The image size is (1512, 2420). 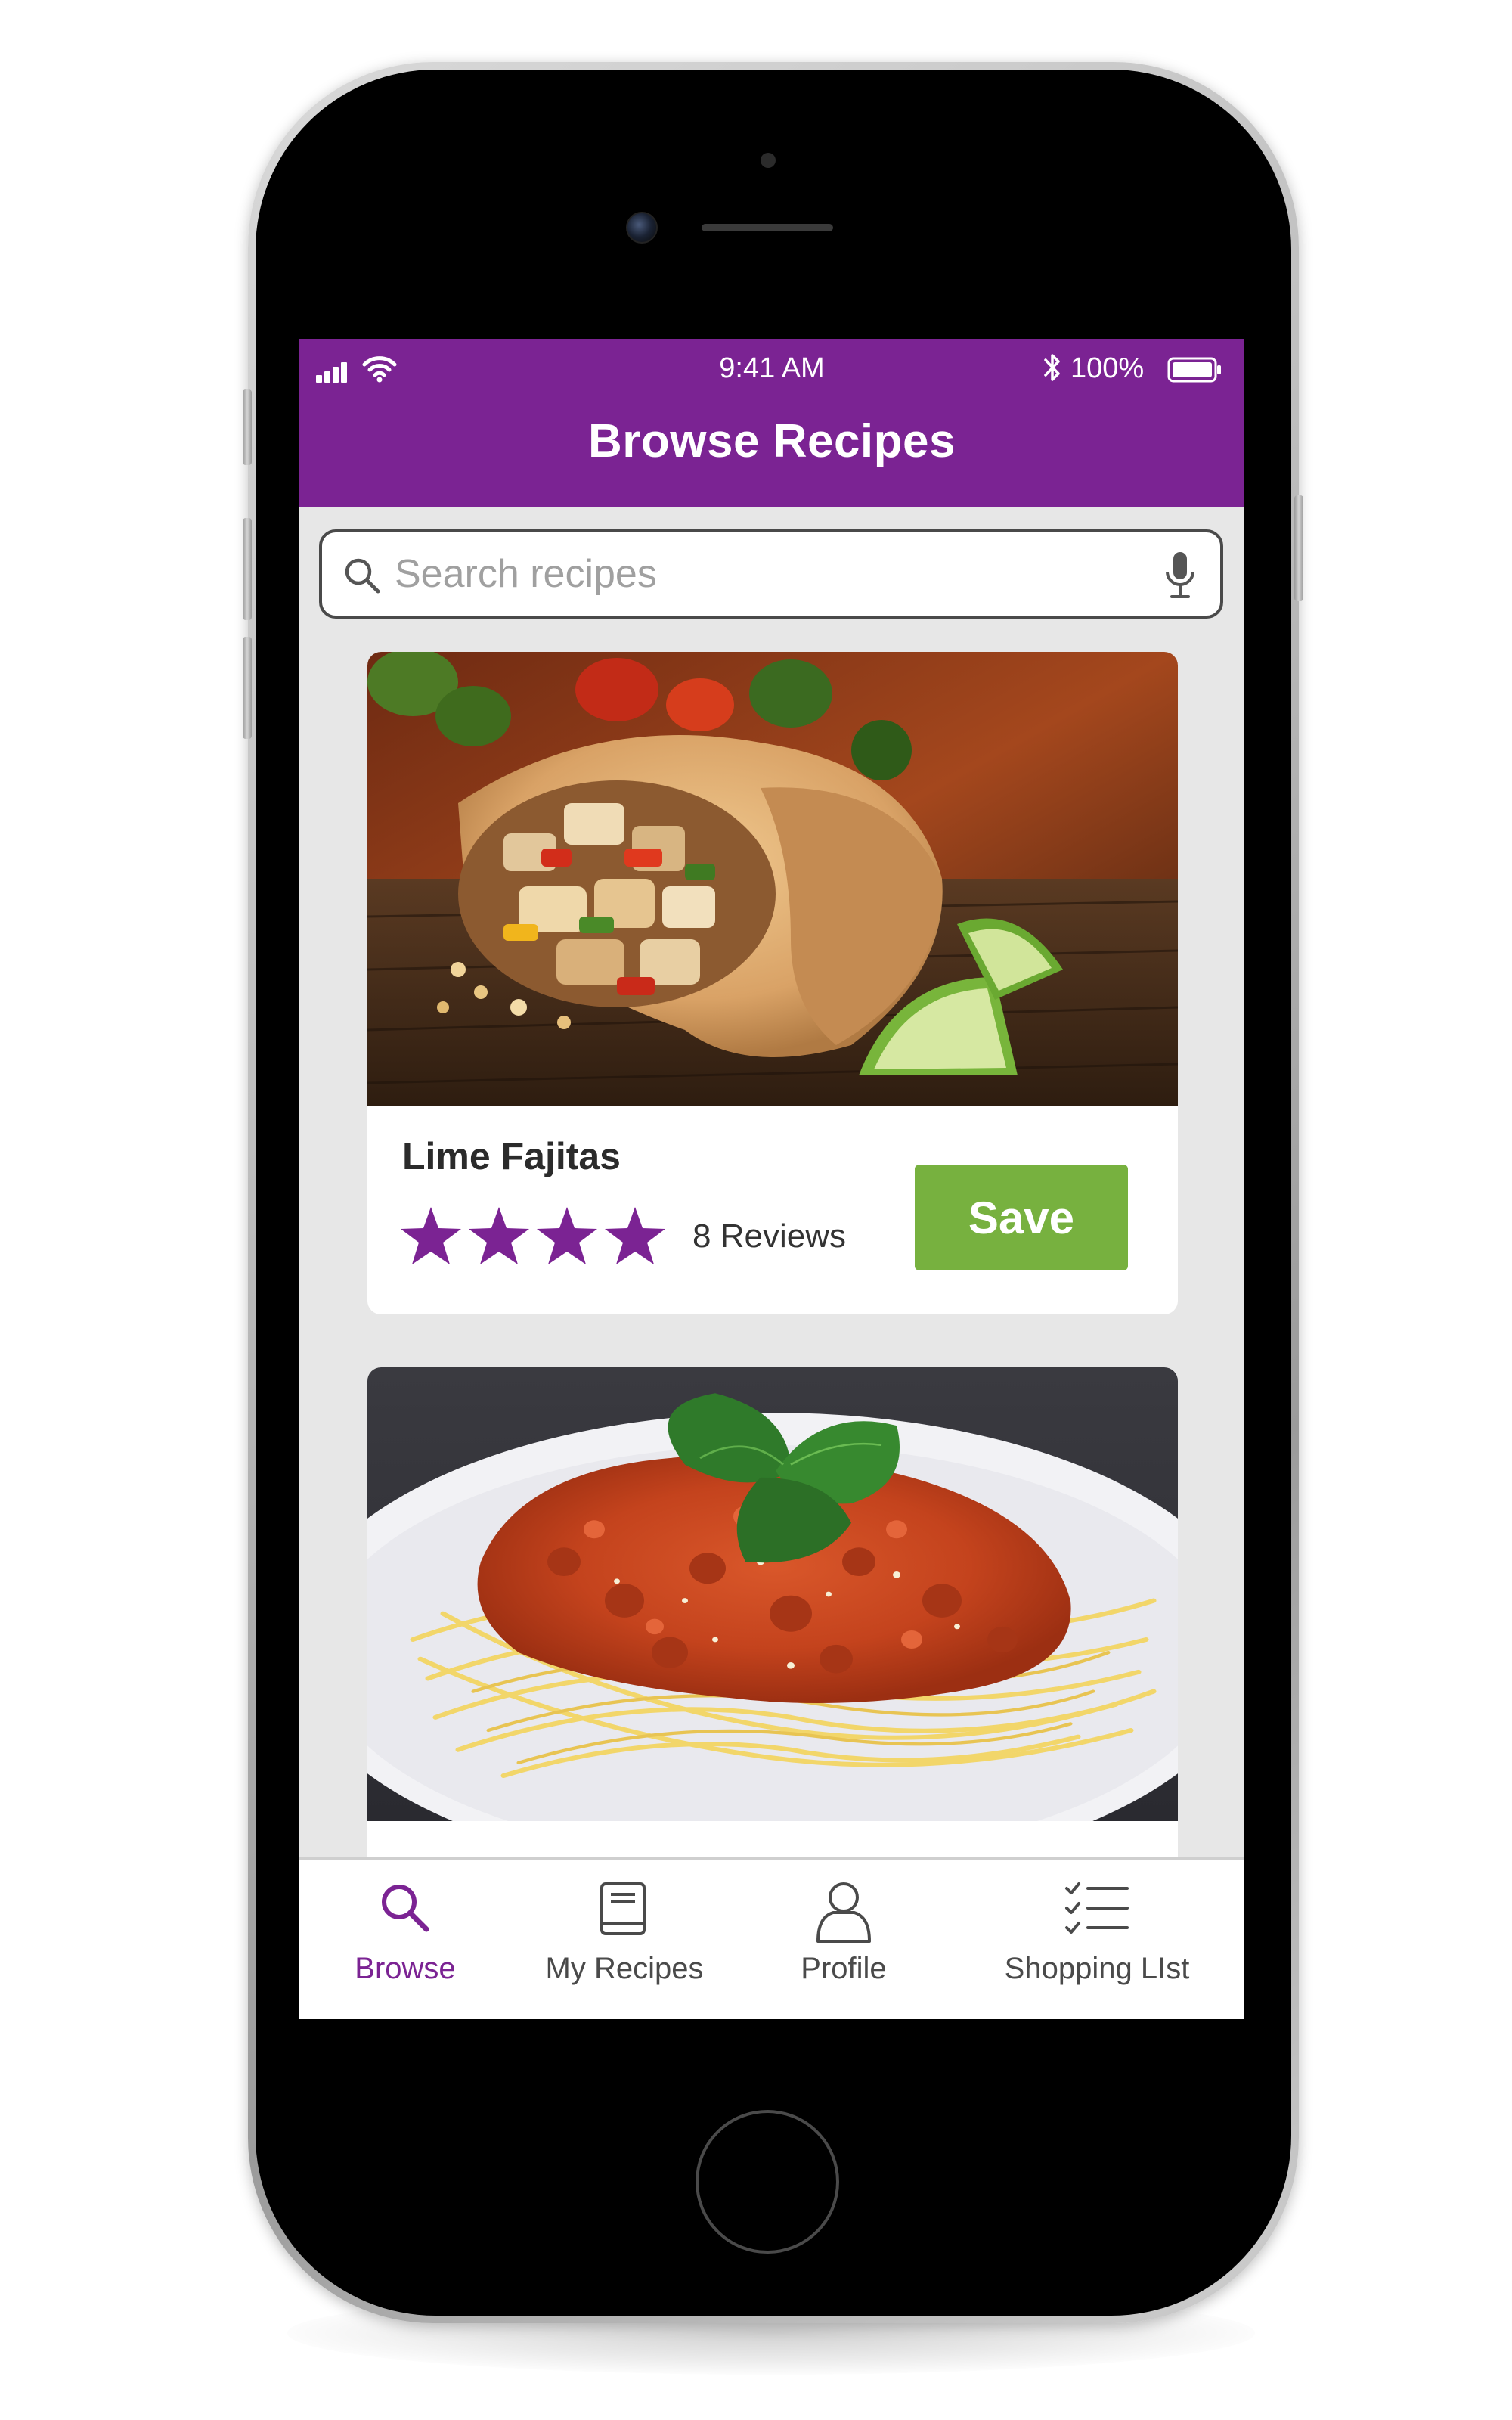 I want to click on book-icon, so click(x=623, y=1908).